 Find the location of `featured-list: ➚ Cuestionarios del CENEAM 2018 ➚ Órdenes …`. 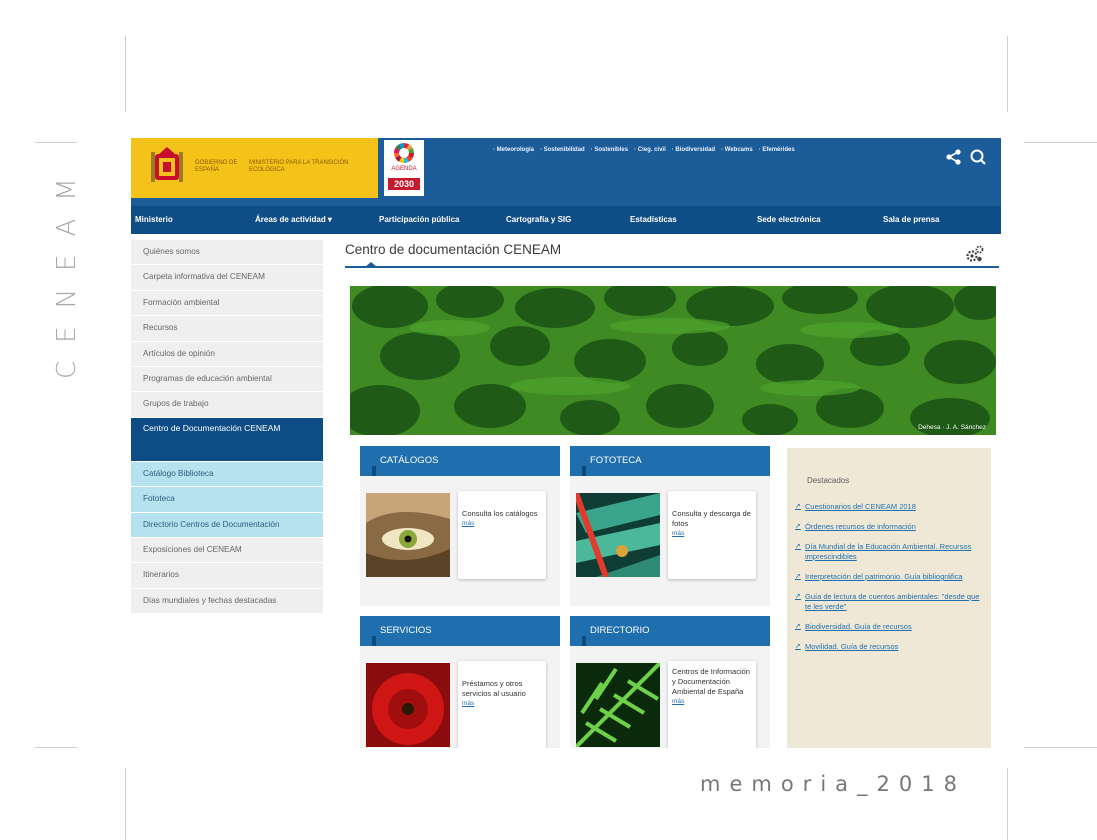

featured-list: ➚ Cuestionarios del CENEAM 2018 ➚ Órdenes … is located at coordinates (890, 582).